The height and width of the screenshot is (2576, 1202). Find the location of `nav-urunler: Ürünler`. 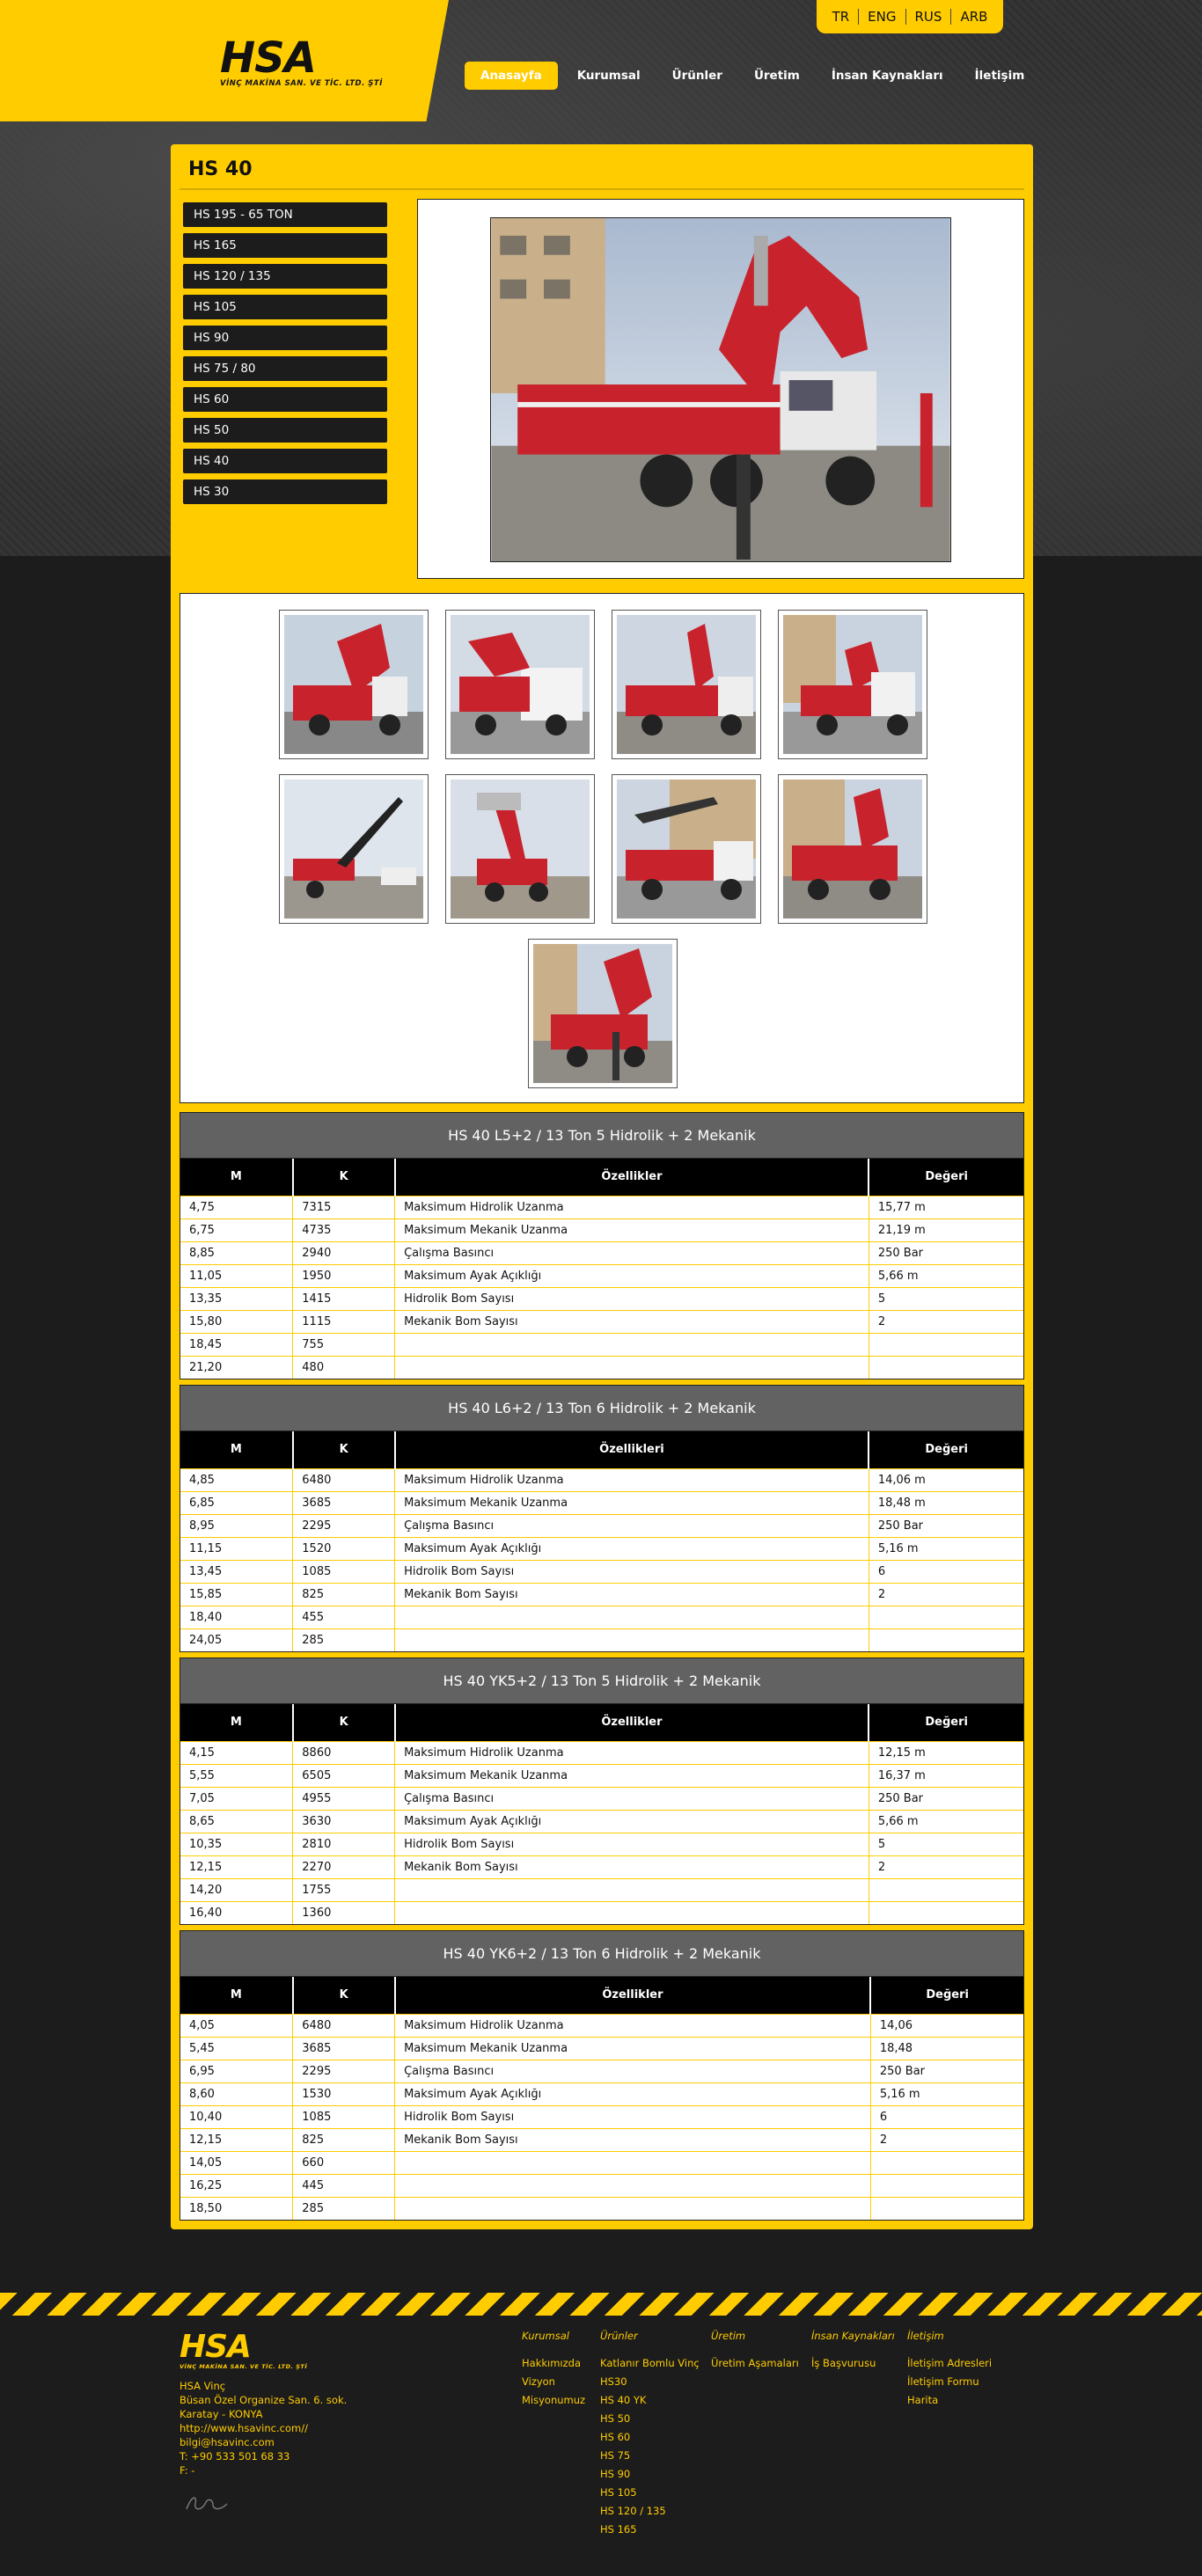

nav-urunler: Ürünler is located at coordinates (697, 76).